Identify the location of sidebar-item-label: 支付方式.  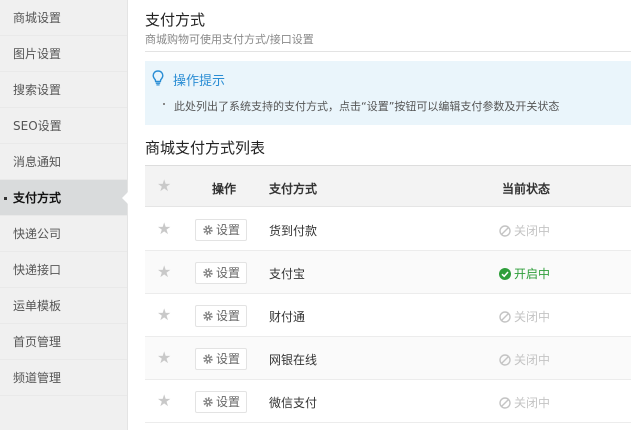
(37, 198).